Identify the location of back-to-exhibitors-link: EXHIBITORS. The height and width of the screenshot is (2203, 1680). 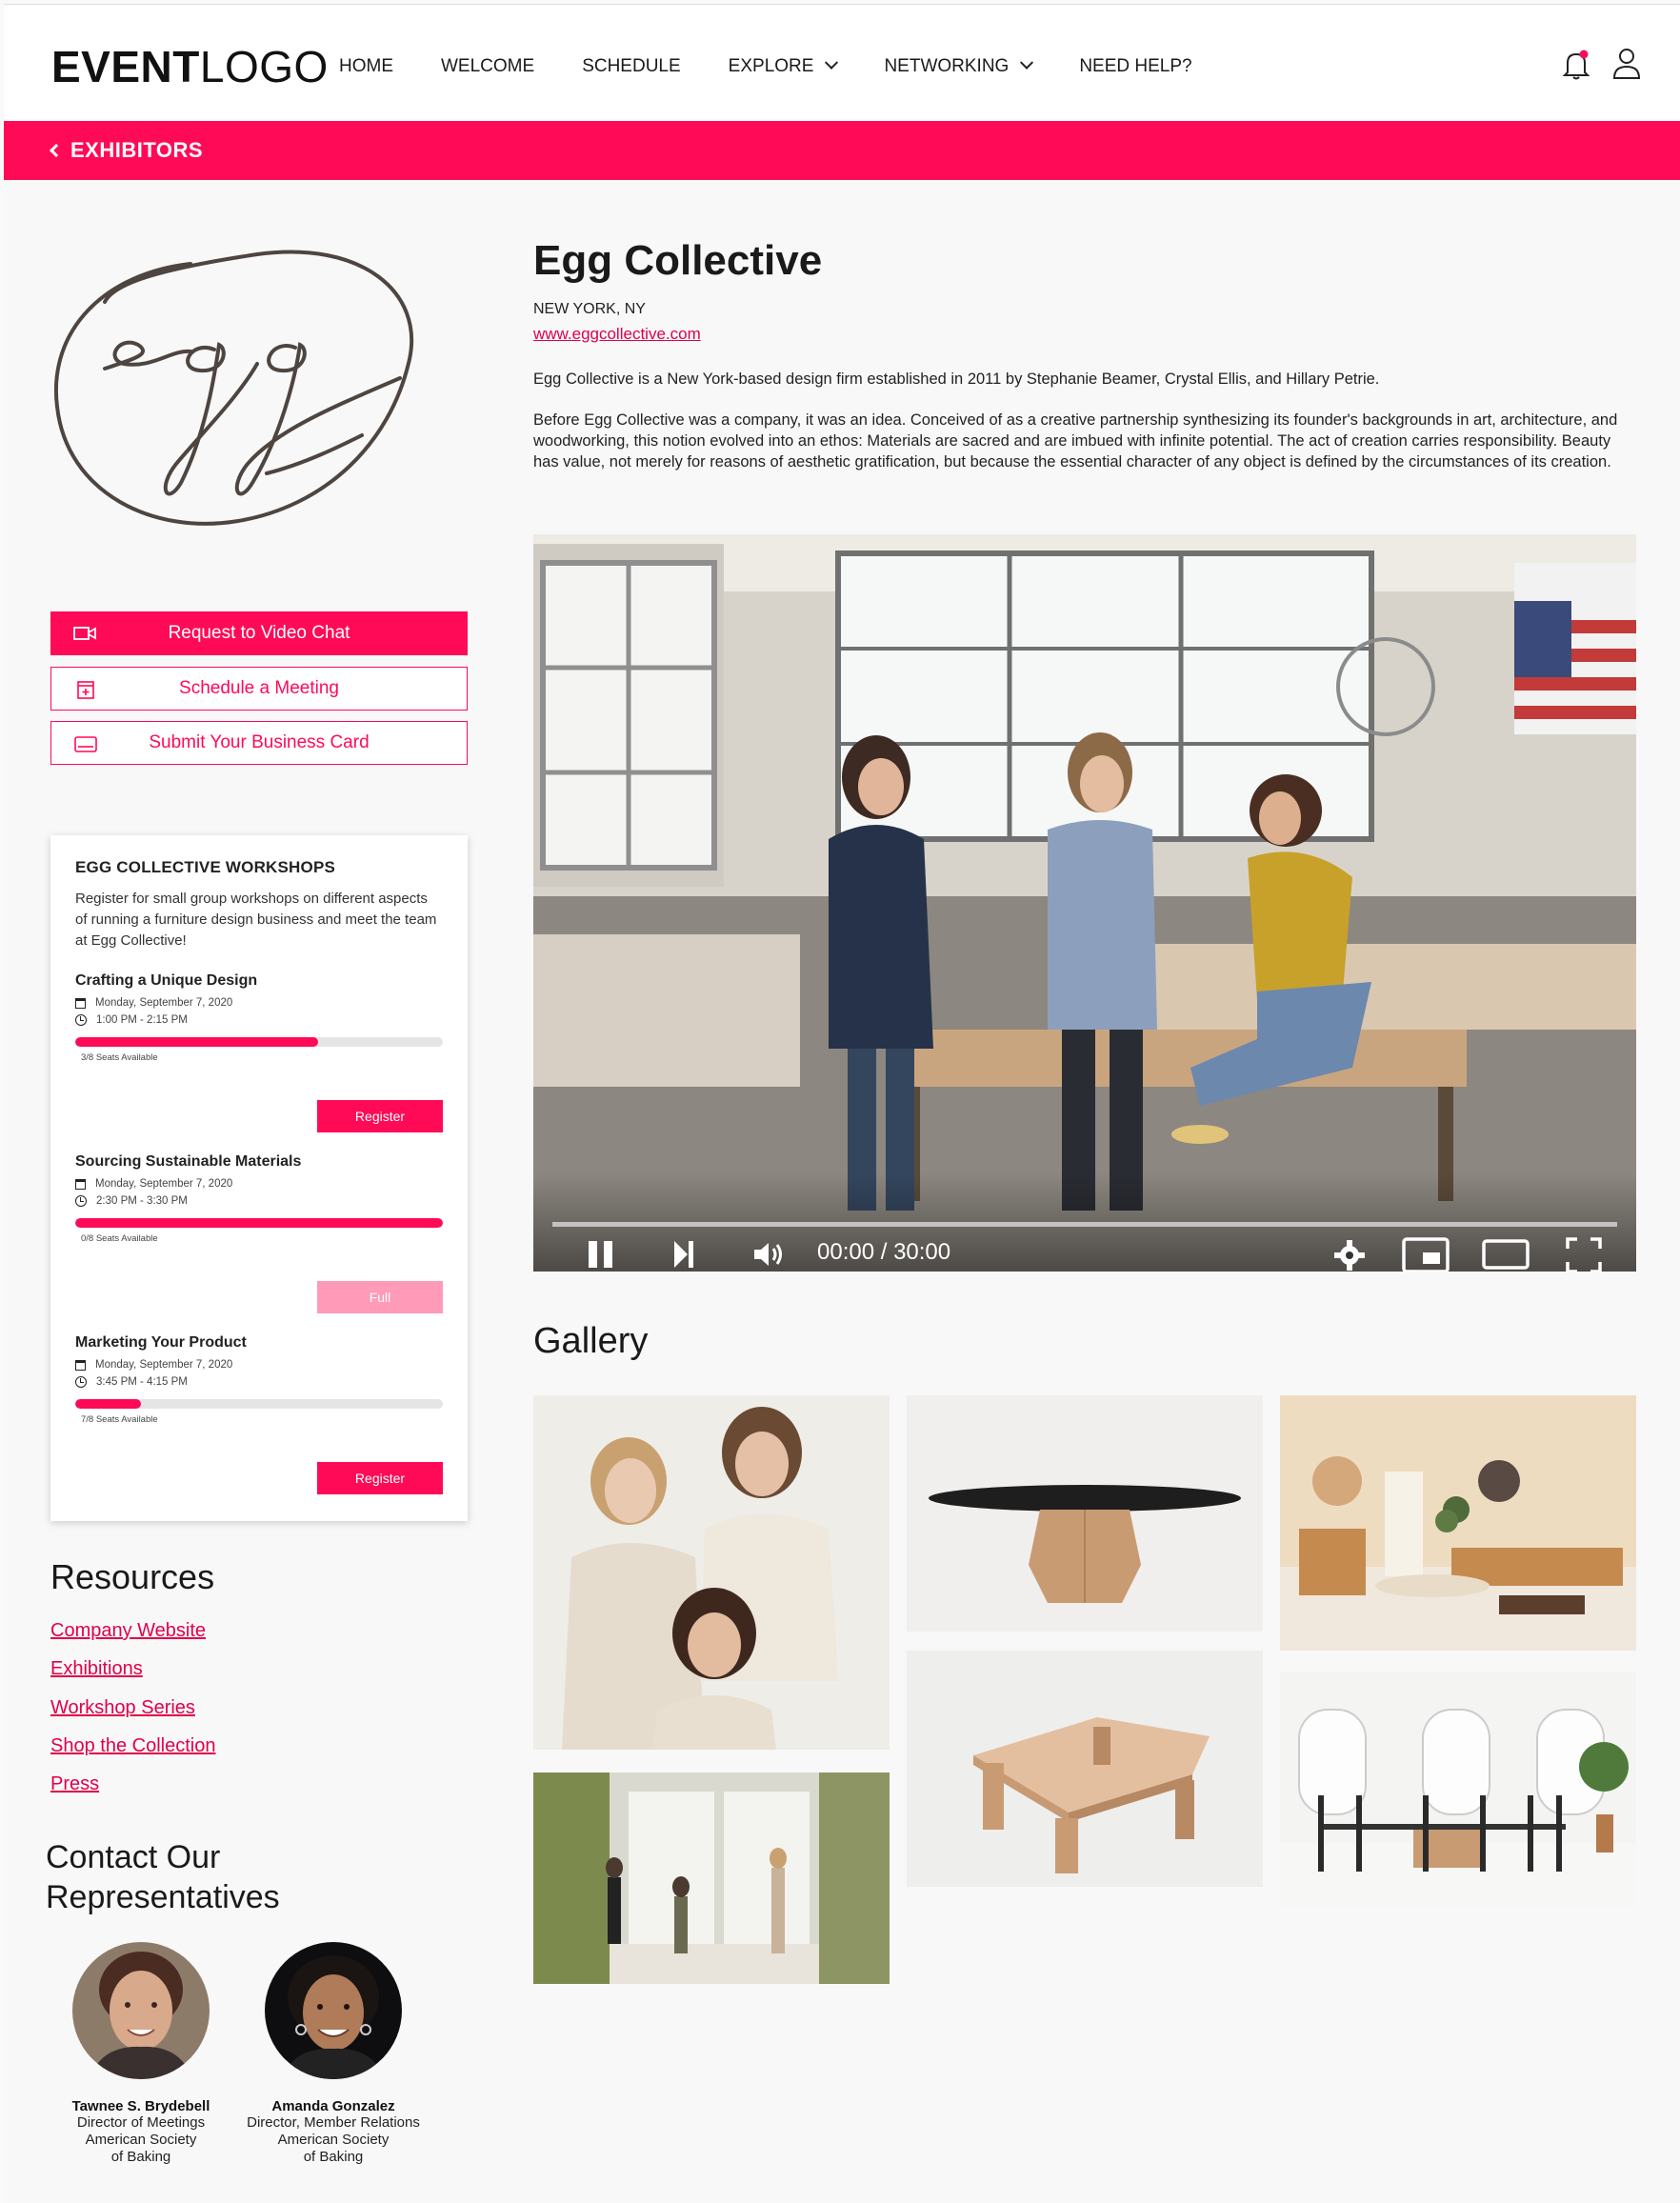
(126, 150).